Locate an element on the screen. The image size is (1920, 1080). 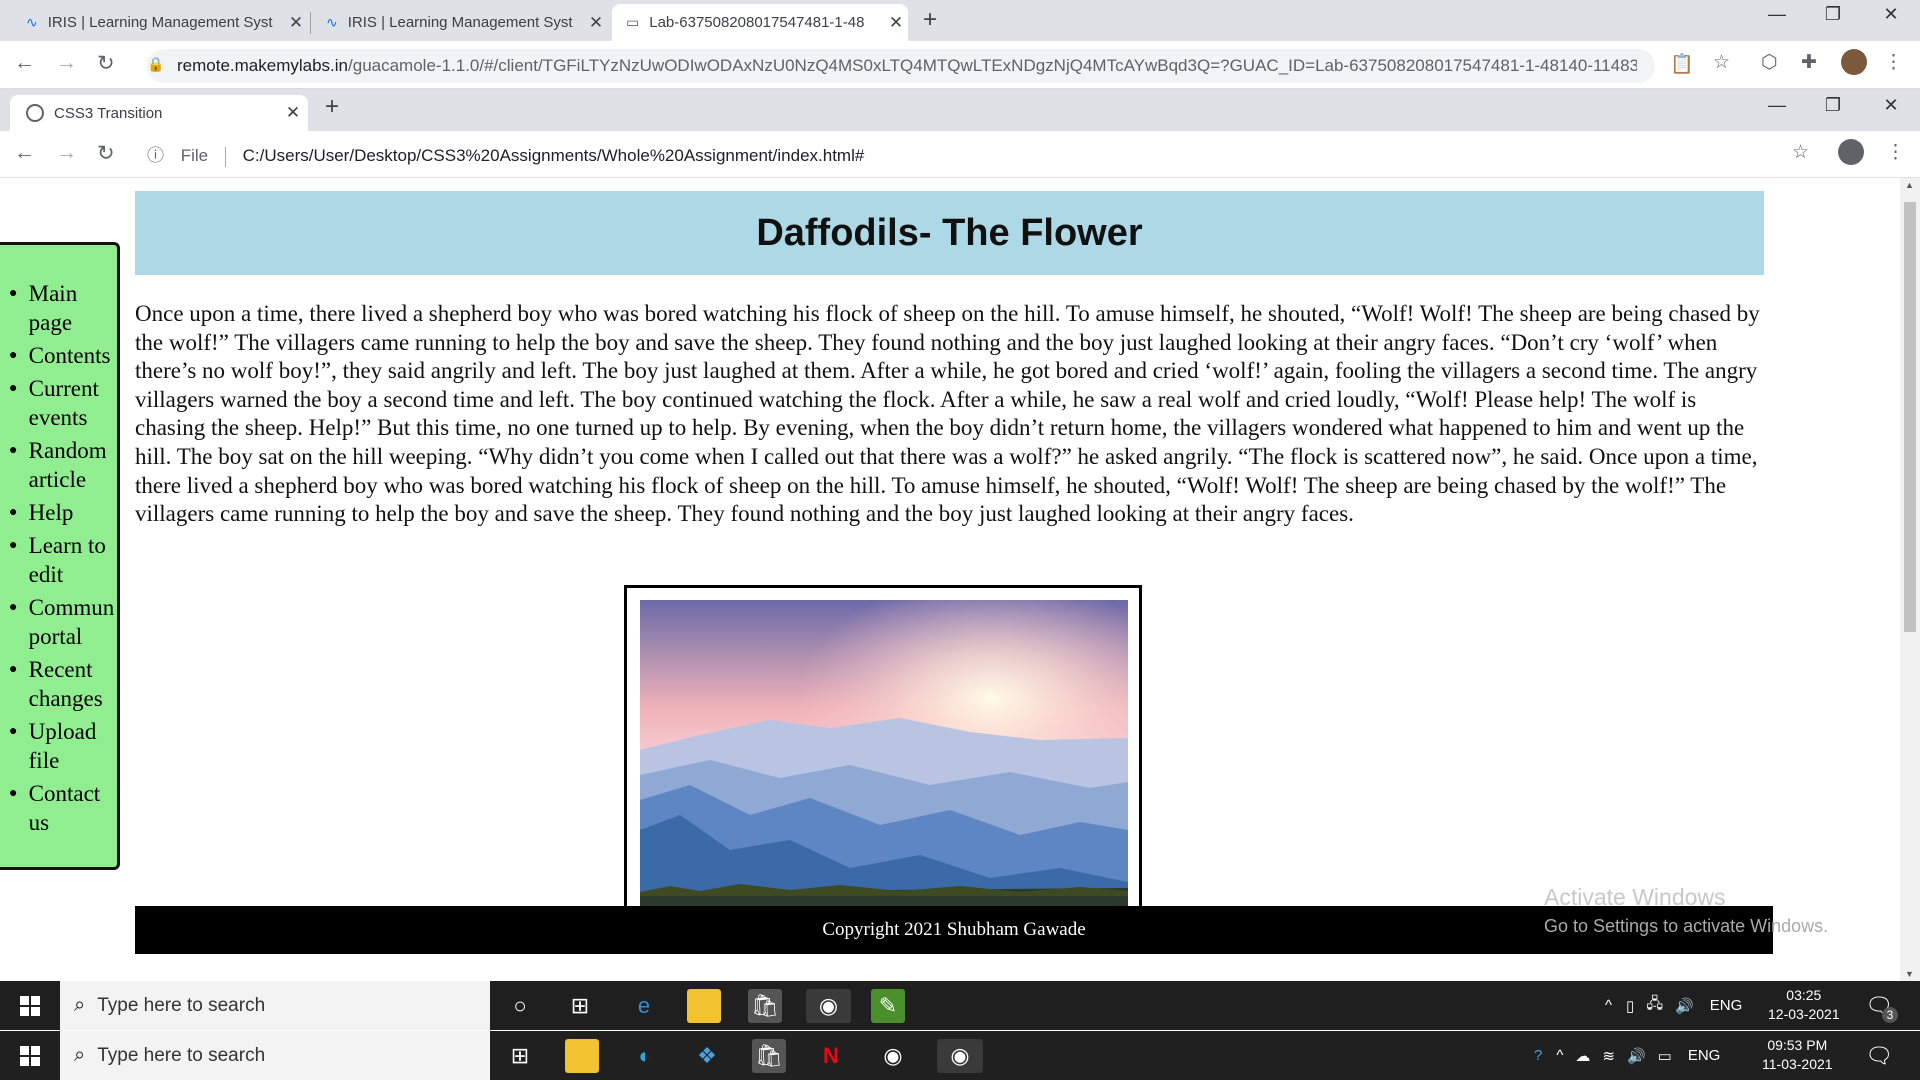
copyright-text: Copyright 2021 Shubham Gawade is located at coordinates (954, 929).